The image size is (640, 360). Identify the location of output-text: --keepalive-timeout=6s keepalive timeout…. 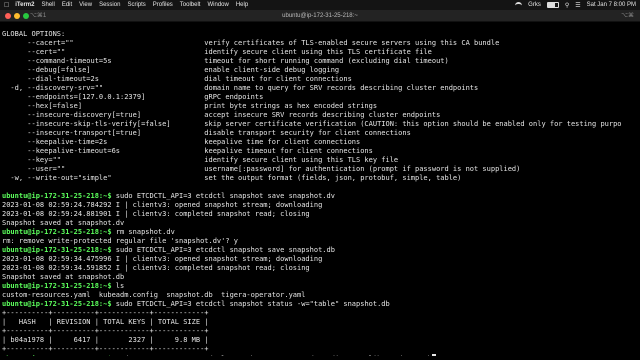
(187, 151).